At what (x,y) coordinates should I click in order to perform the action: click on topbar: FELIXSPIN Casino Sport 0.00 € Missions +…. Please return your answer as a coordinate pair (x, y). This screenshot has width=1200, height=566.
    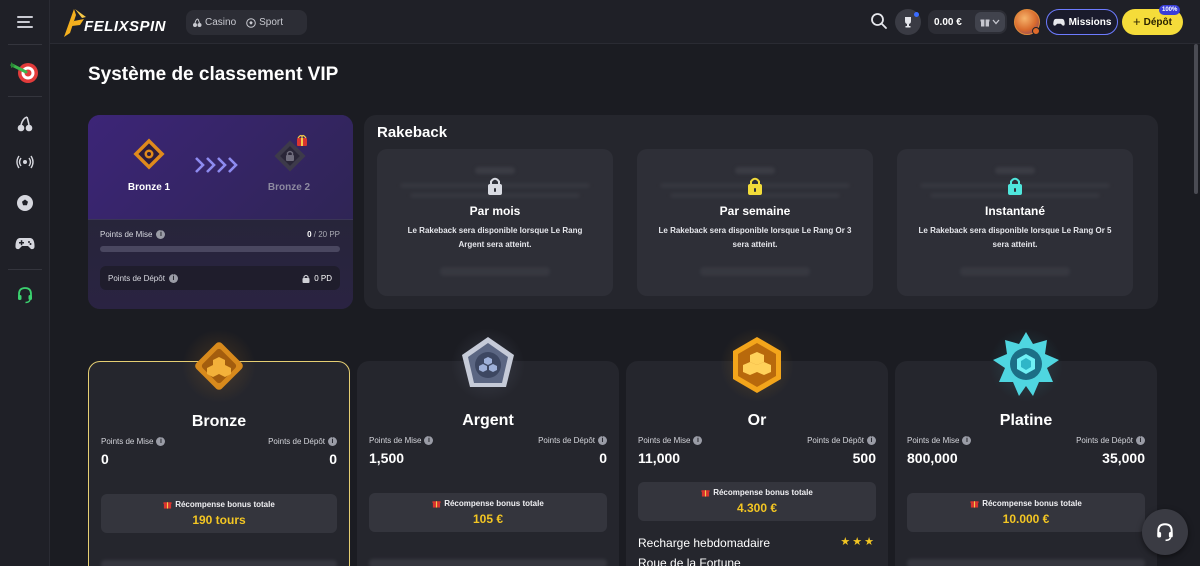
    Looking at the image, I should click on (625, 22).